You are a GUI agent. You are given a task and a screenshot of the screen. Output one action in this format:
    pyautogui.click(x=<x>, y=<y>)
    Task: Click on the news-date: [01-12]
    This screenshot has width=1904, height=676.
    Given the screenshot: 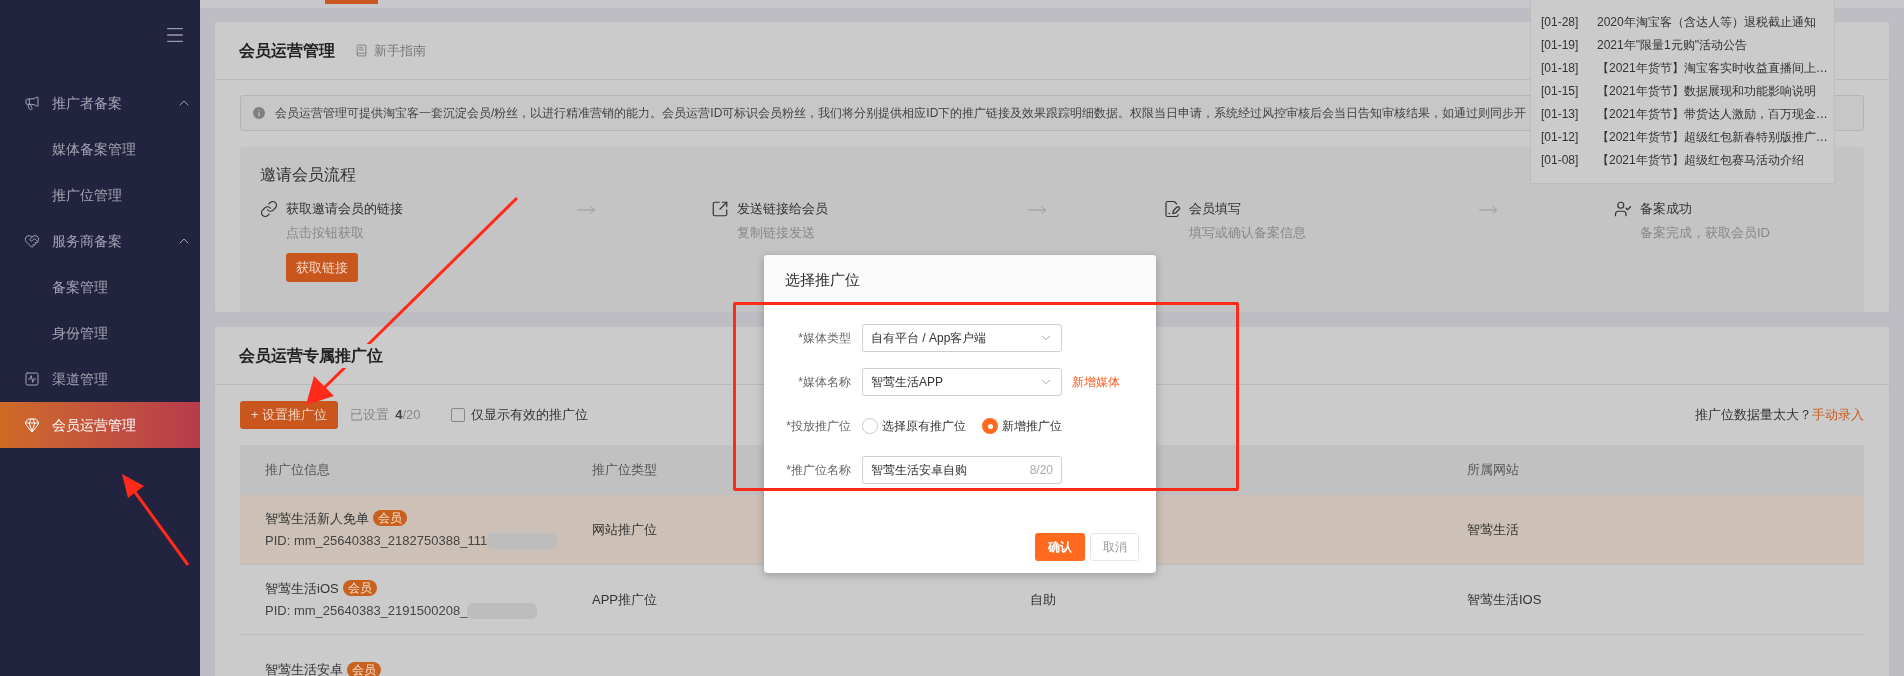 What is the action you would take?
    pyautogui.click(x=1560, y=137)
    